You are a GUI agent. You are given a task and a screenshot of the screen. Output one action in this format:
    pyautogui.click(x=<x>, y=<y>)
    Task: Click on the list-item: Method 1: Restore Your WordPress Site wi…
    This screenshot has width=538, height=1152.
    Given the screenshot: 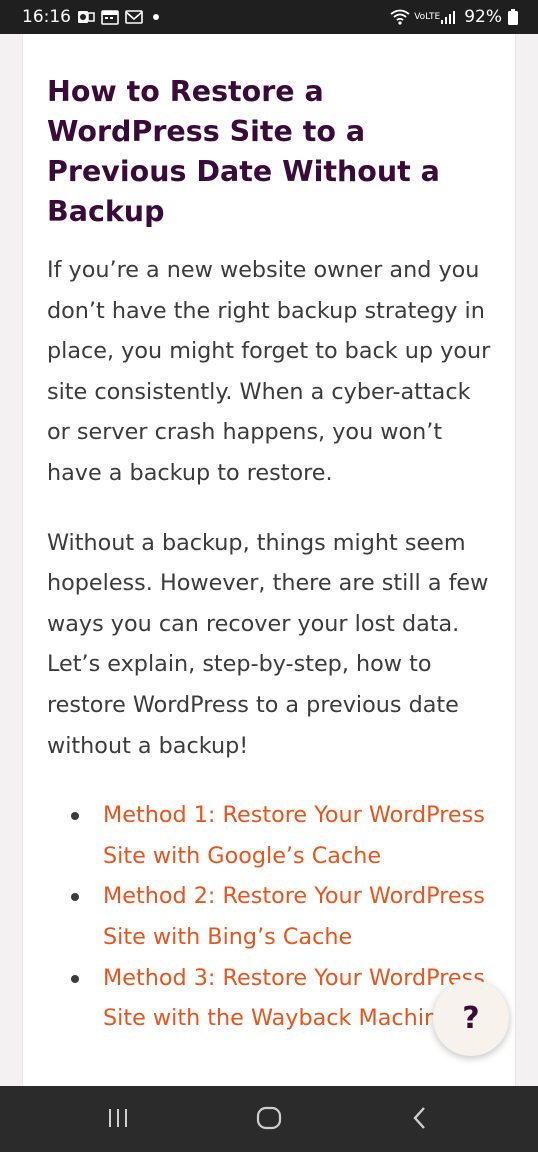 What is the action you would take?
    pyautogui.click(x=284, y=835)
    